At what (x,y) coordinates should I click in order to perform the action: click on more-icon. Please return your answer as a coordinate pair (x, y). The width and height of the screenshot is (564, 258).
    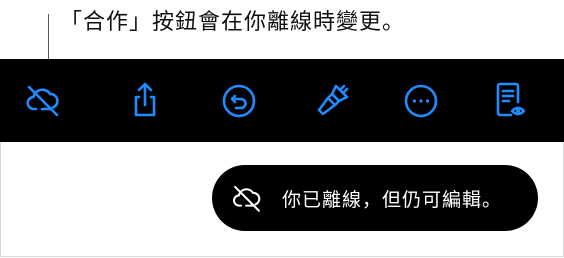
    Looking at the image, I should click on (421, 101).